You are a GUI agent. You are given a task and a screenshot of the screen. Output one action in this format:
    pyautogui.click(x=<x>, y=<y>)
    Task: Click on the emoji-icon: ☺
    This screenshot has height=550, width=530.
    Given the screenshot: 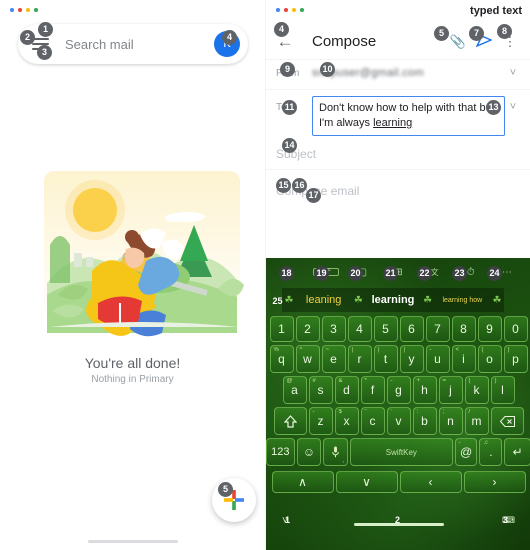 What is the action you would take?
    pyautogui.click(x=309, y=452)
    